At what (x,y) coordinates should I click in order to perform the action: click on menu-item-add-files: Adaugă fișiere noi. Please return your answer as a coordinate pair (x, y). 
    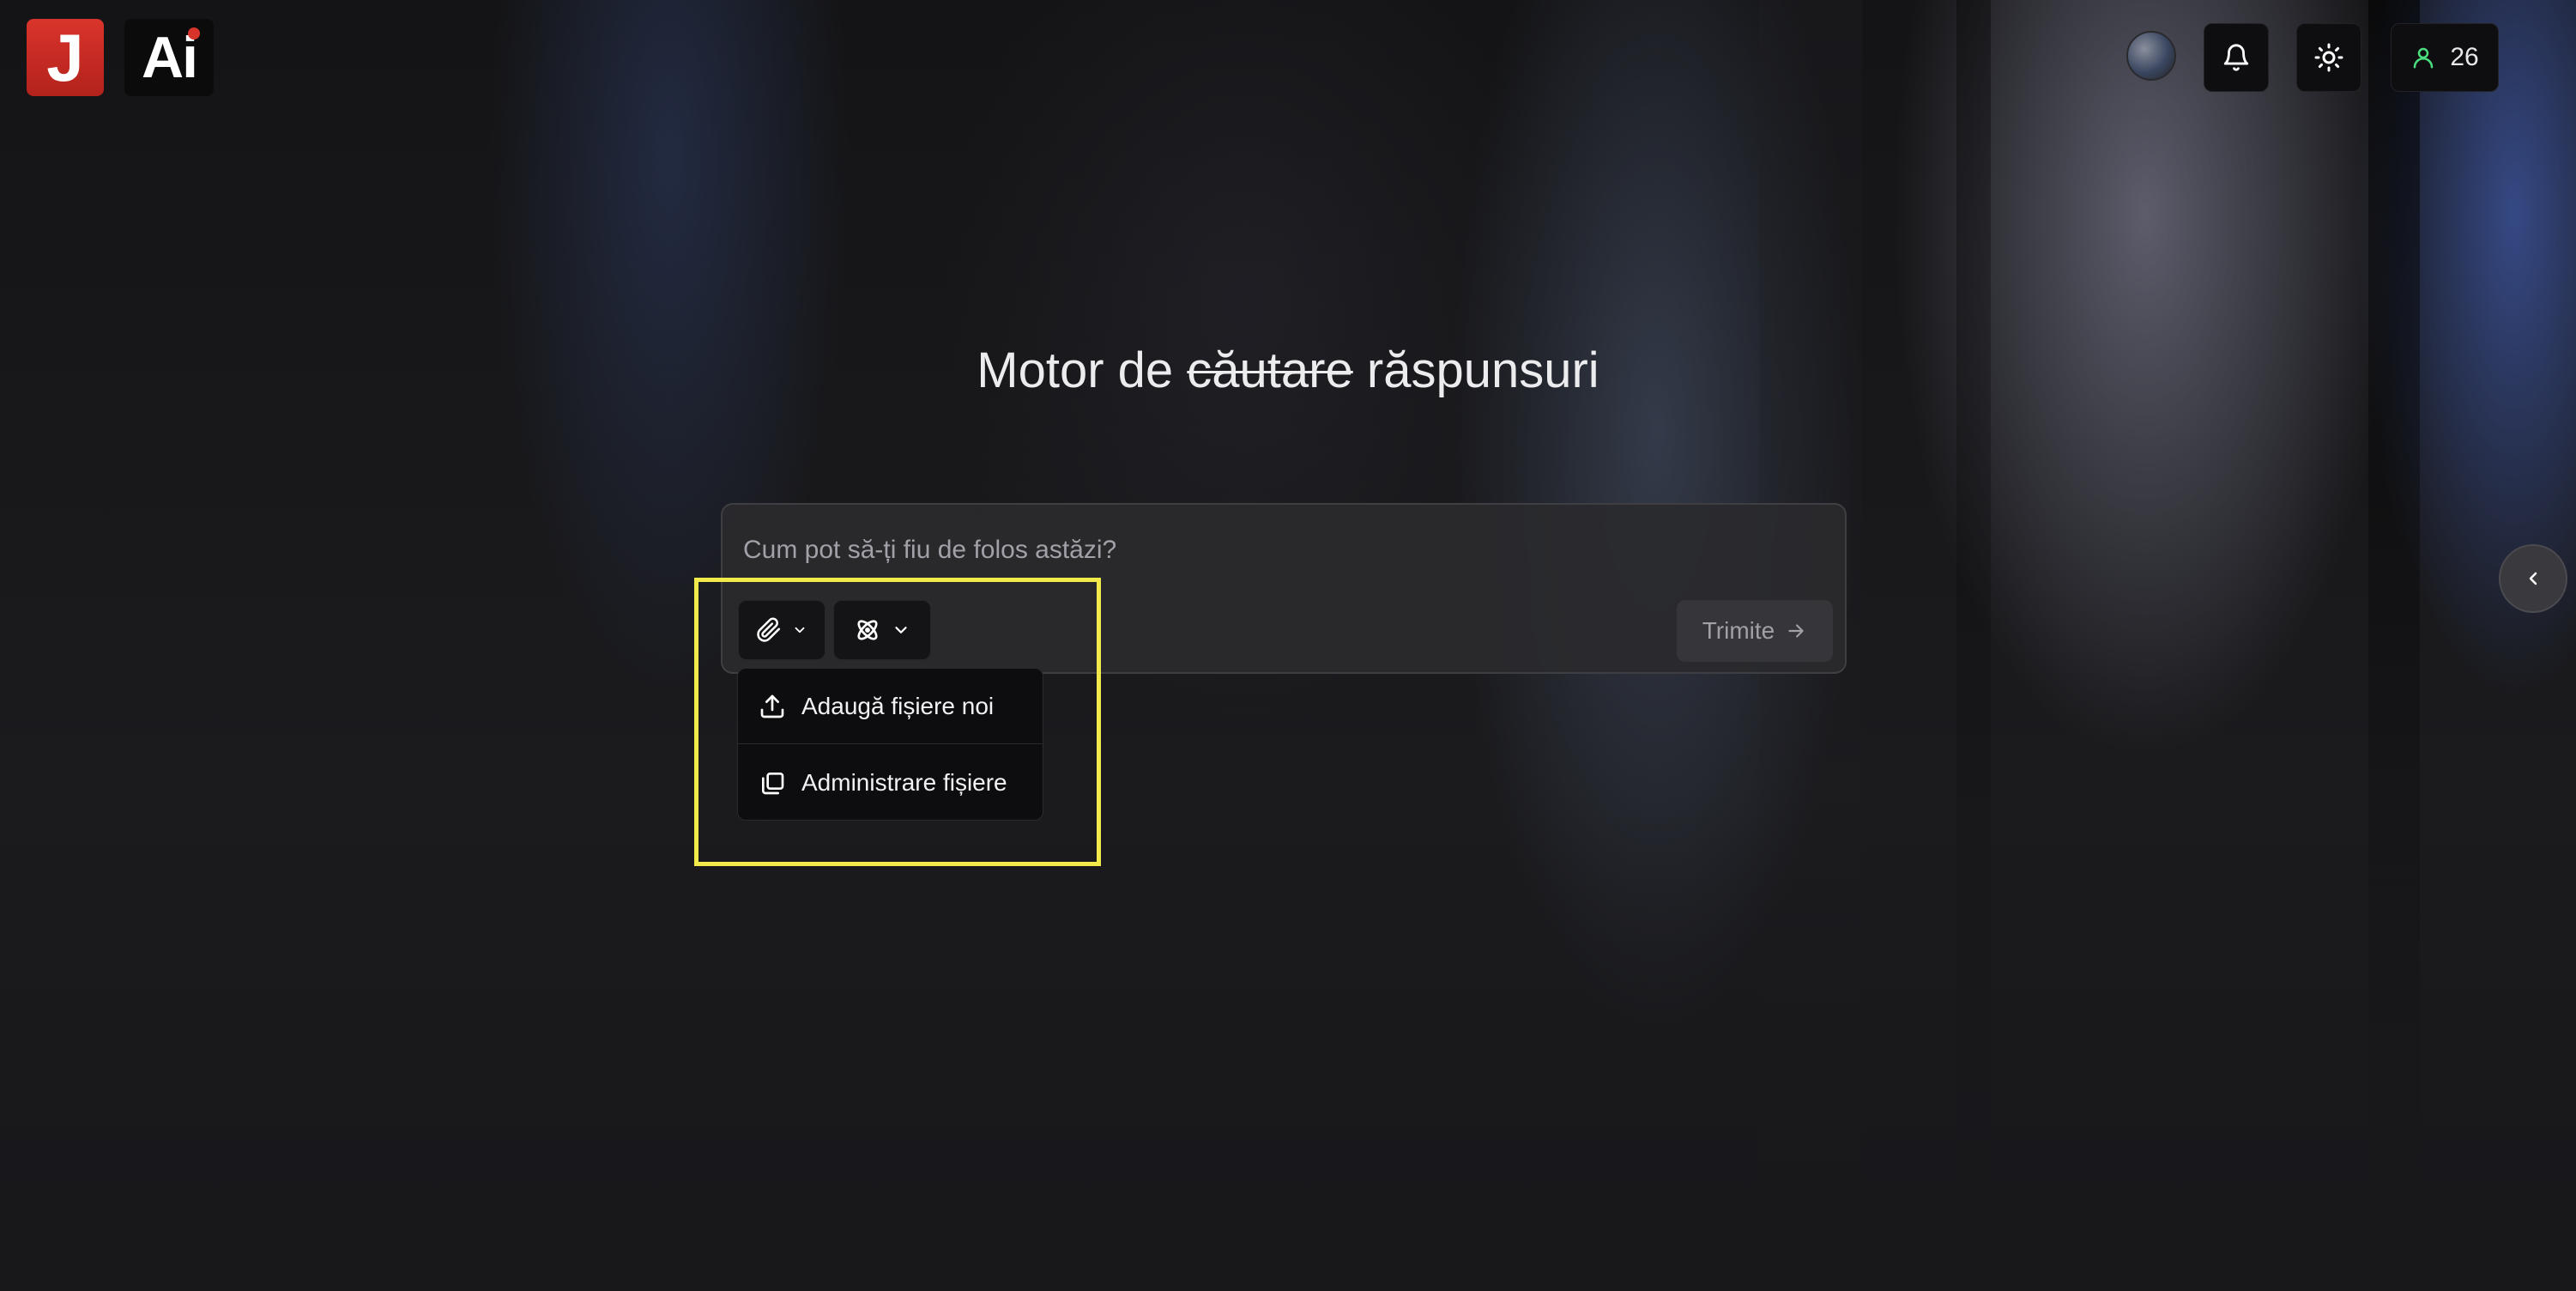
    Looking at the image, I should click on (890, 706).